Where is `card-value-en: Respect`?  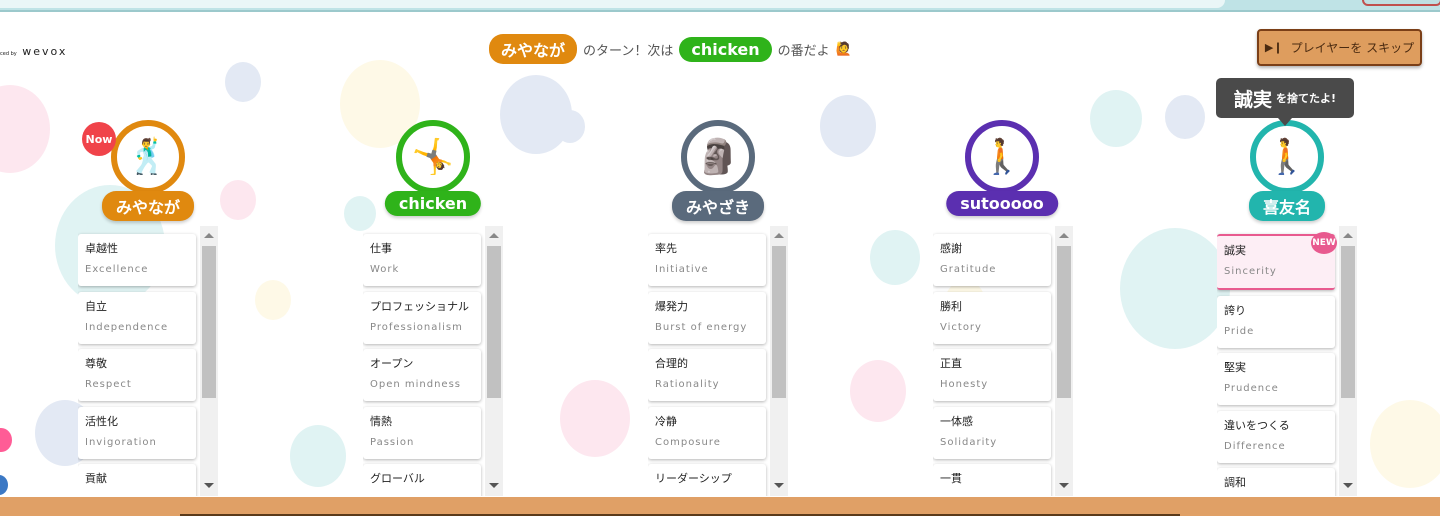 card-value-en: Respect is located at coordinates (108, 385).